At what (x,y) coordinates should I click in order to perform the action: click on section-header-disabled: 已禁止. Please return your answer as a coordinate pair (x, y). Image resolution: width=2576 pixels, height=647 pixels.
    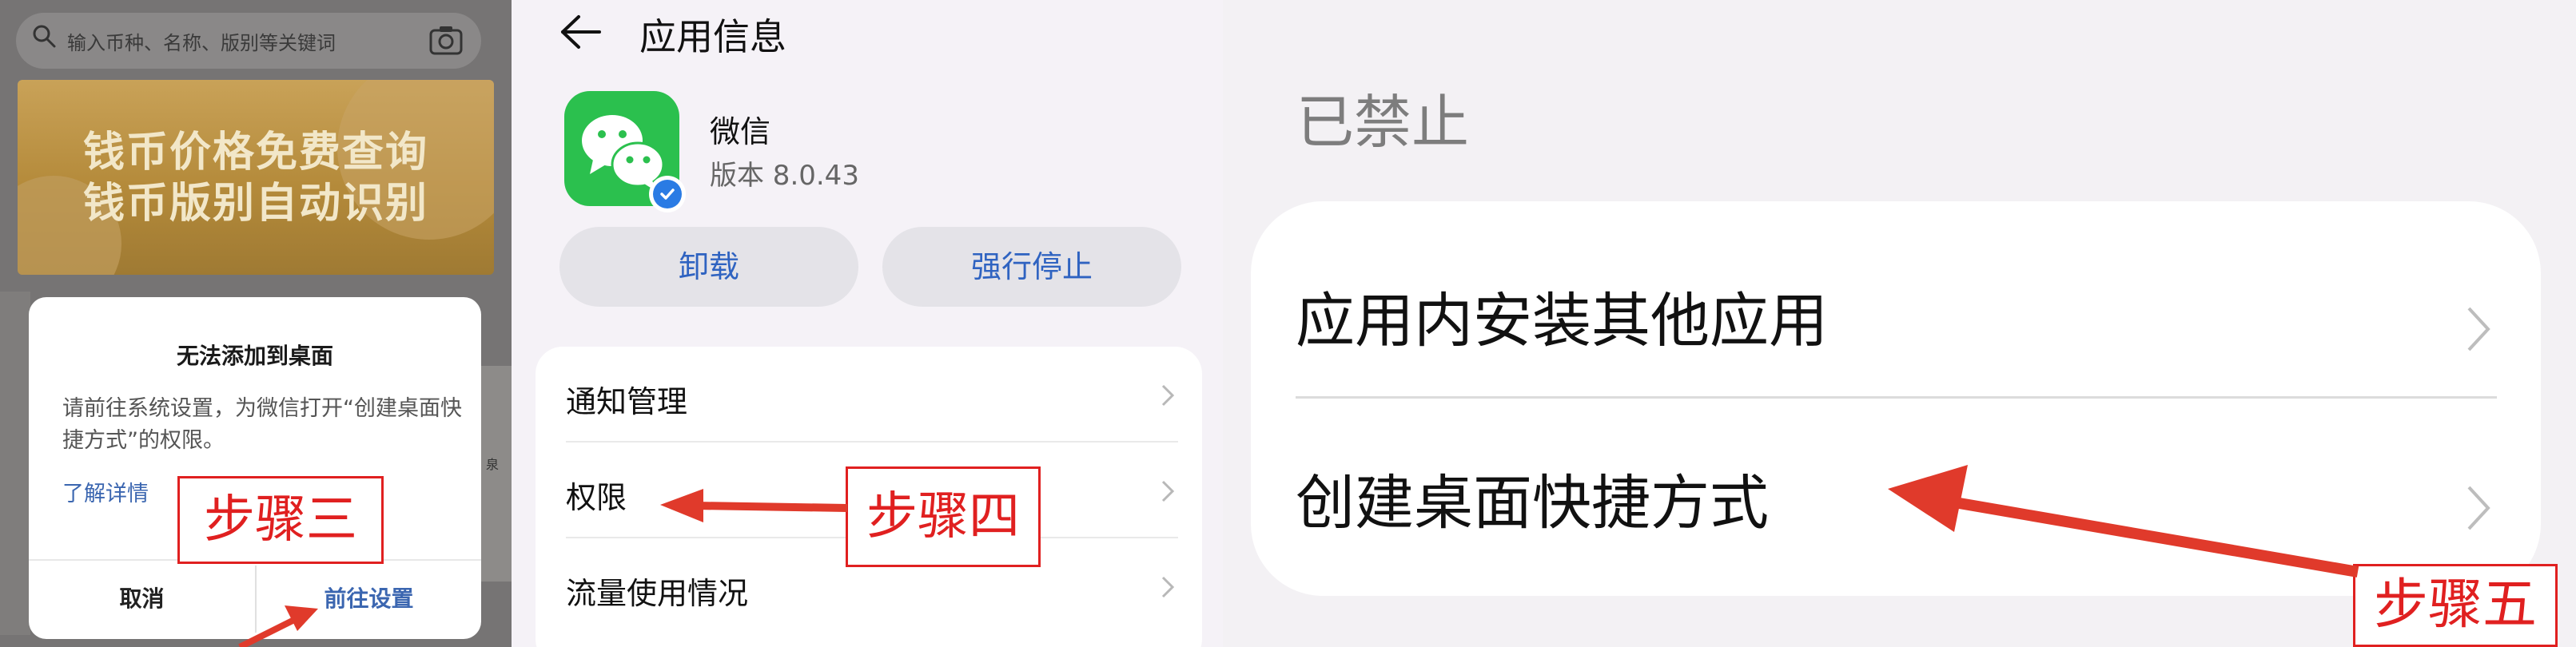
    Looking at the image, I should click on (1383, 122).